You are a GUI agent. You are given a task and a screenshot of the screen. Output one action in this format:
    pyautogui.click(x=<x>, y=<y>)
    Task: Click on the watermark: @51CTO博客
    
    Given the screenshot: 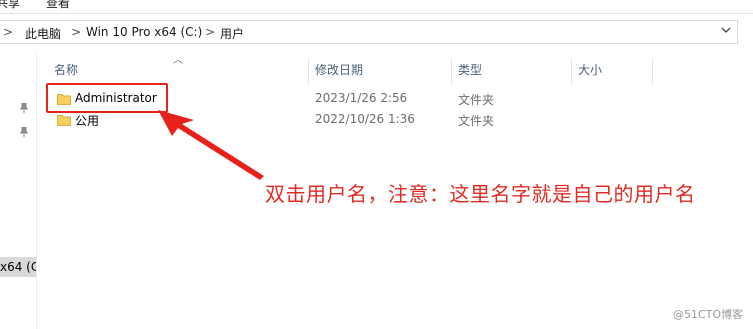 What is the action you would take?
    pyautogui.click(x=707, y=314)
    